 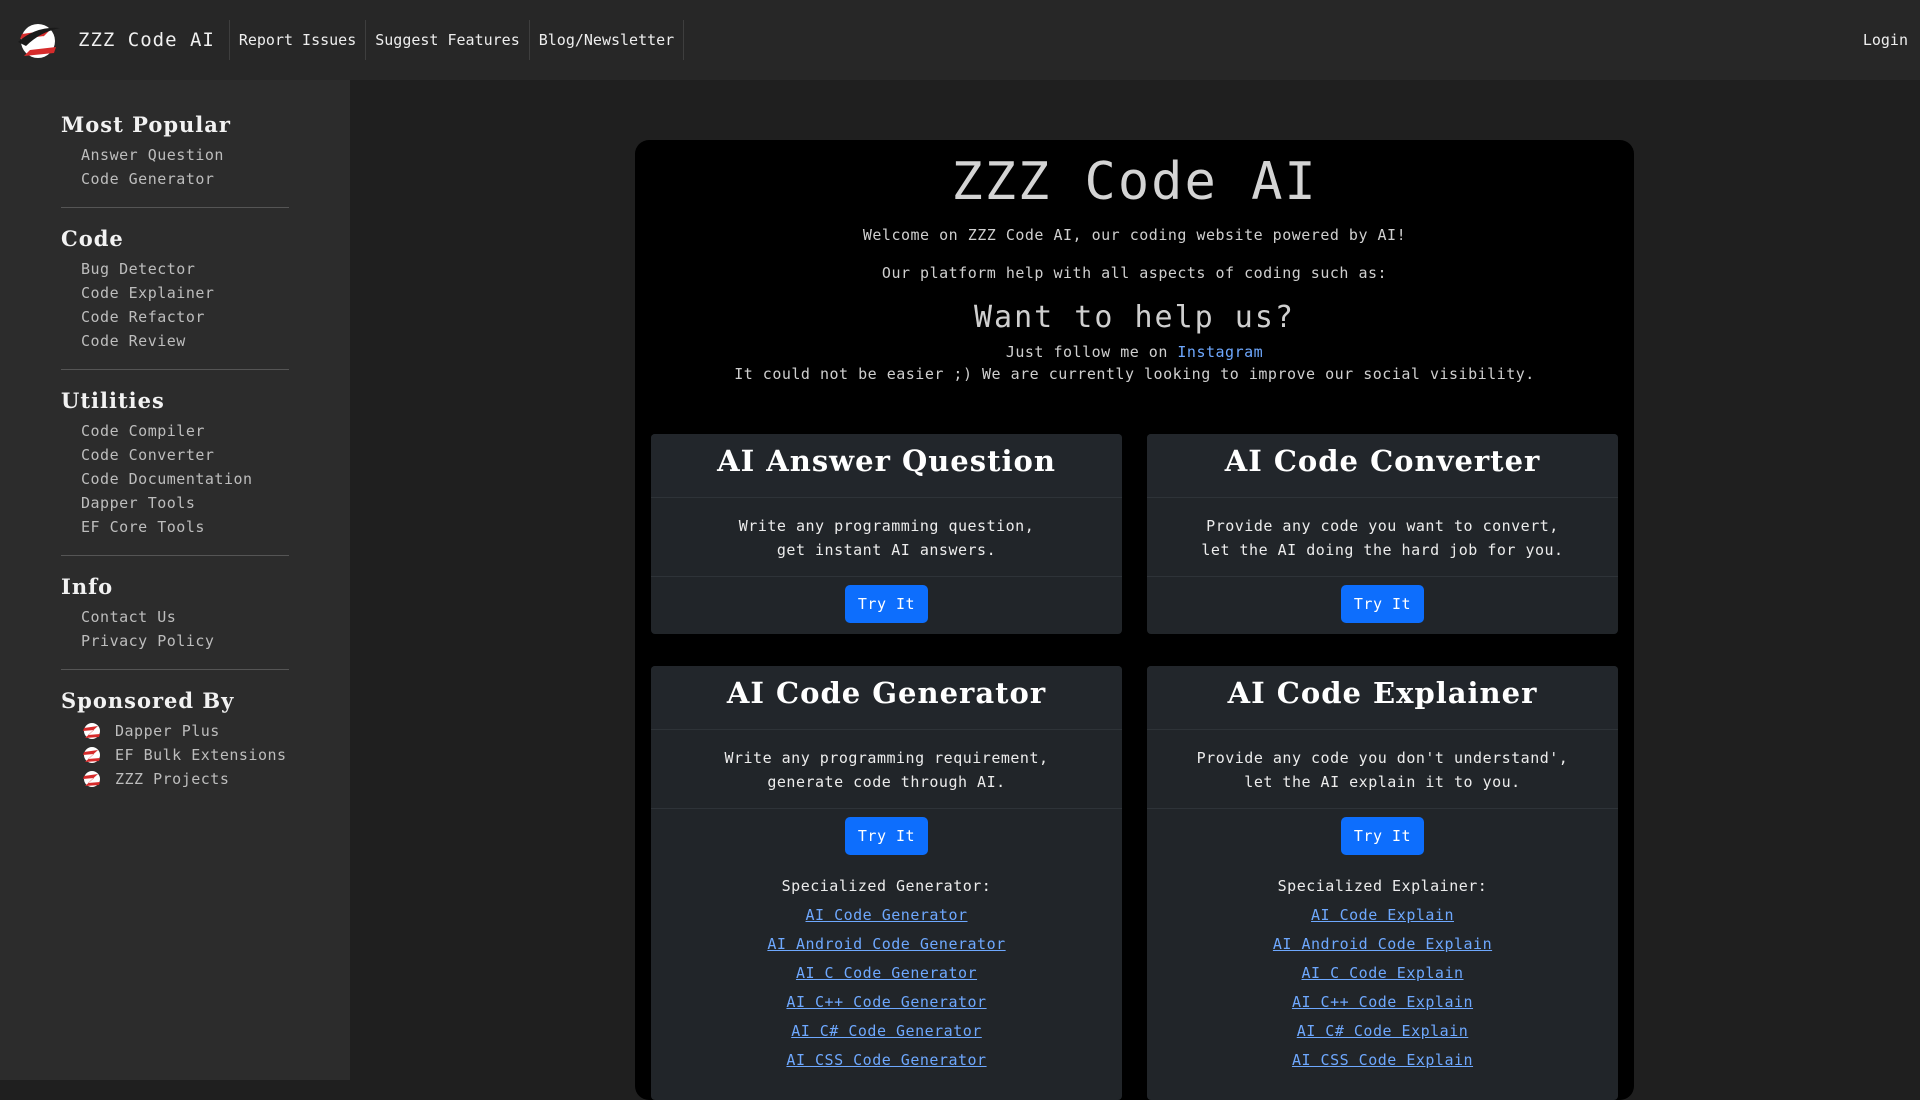 What do you see at coordinates (1382, 944) in the screenshot?
I see `spec-link-android-code-explain: AI Android Code Explain` at bounding box center [1382, 944].